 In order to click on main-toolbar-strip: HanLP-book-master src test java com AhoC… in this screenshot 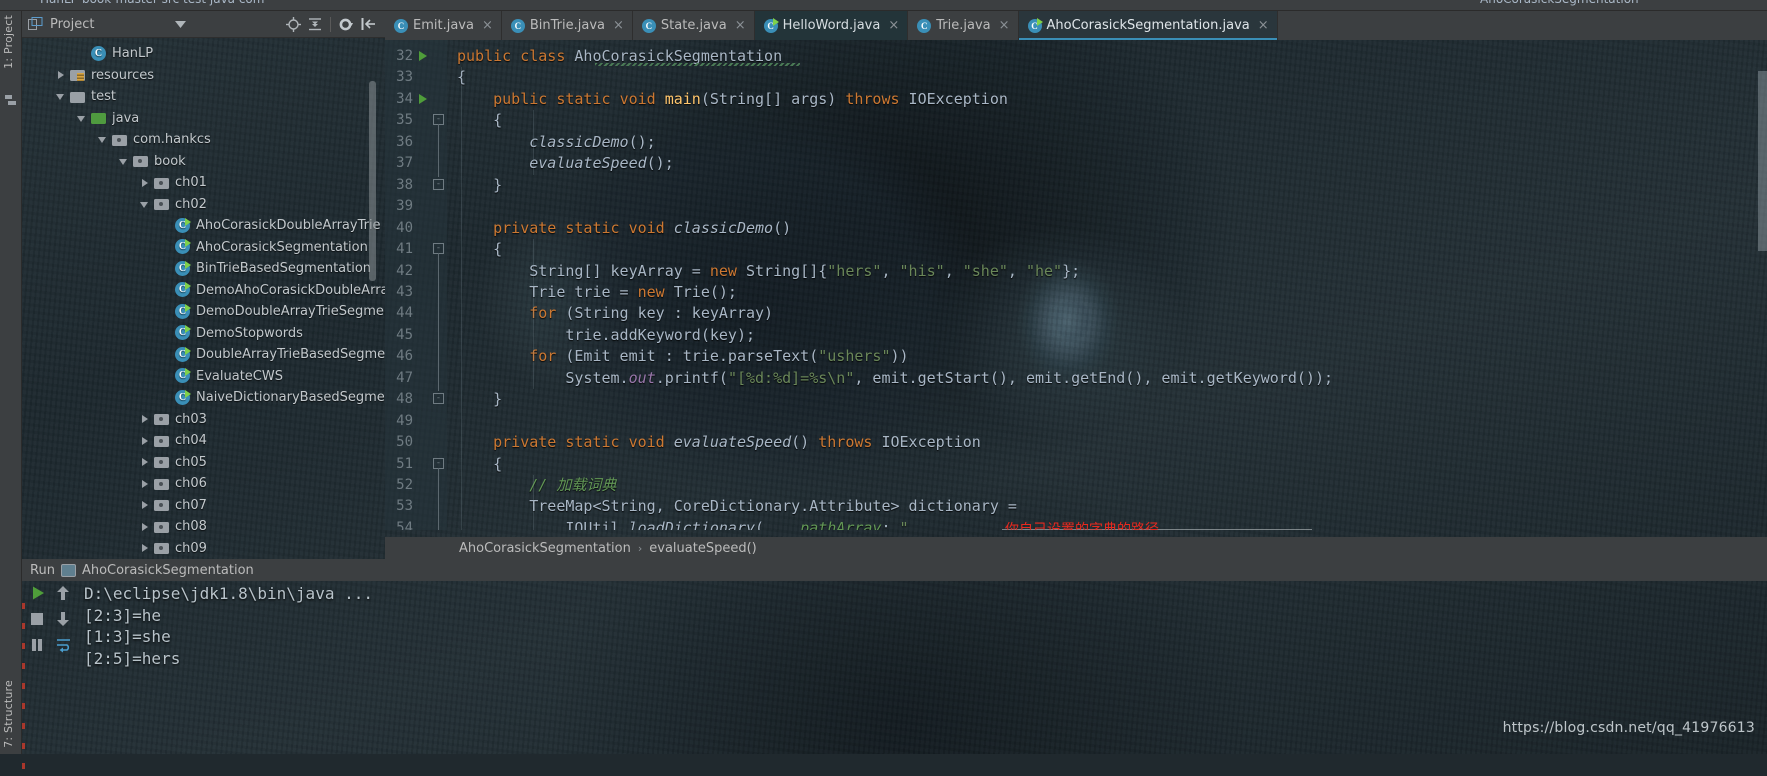, I will do `click(883, 5)`.